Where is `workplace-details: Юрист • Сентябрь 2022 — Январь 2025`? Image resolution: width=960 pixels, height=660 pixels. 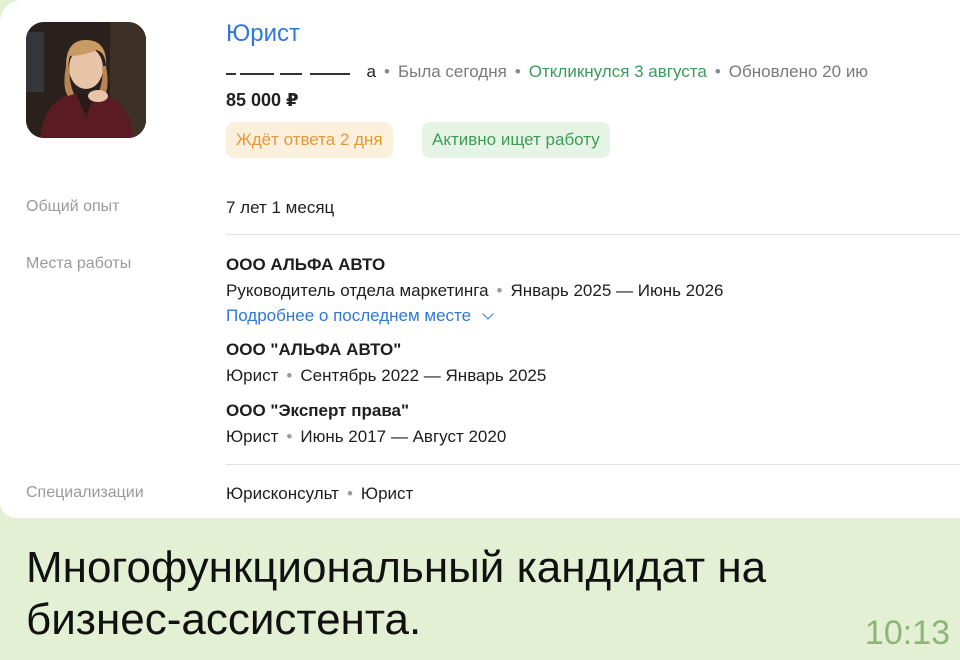 workplace-details: Юрист • Сентябрь 2022 — Январь 2025 is located at coordinates (386, 375).